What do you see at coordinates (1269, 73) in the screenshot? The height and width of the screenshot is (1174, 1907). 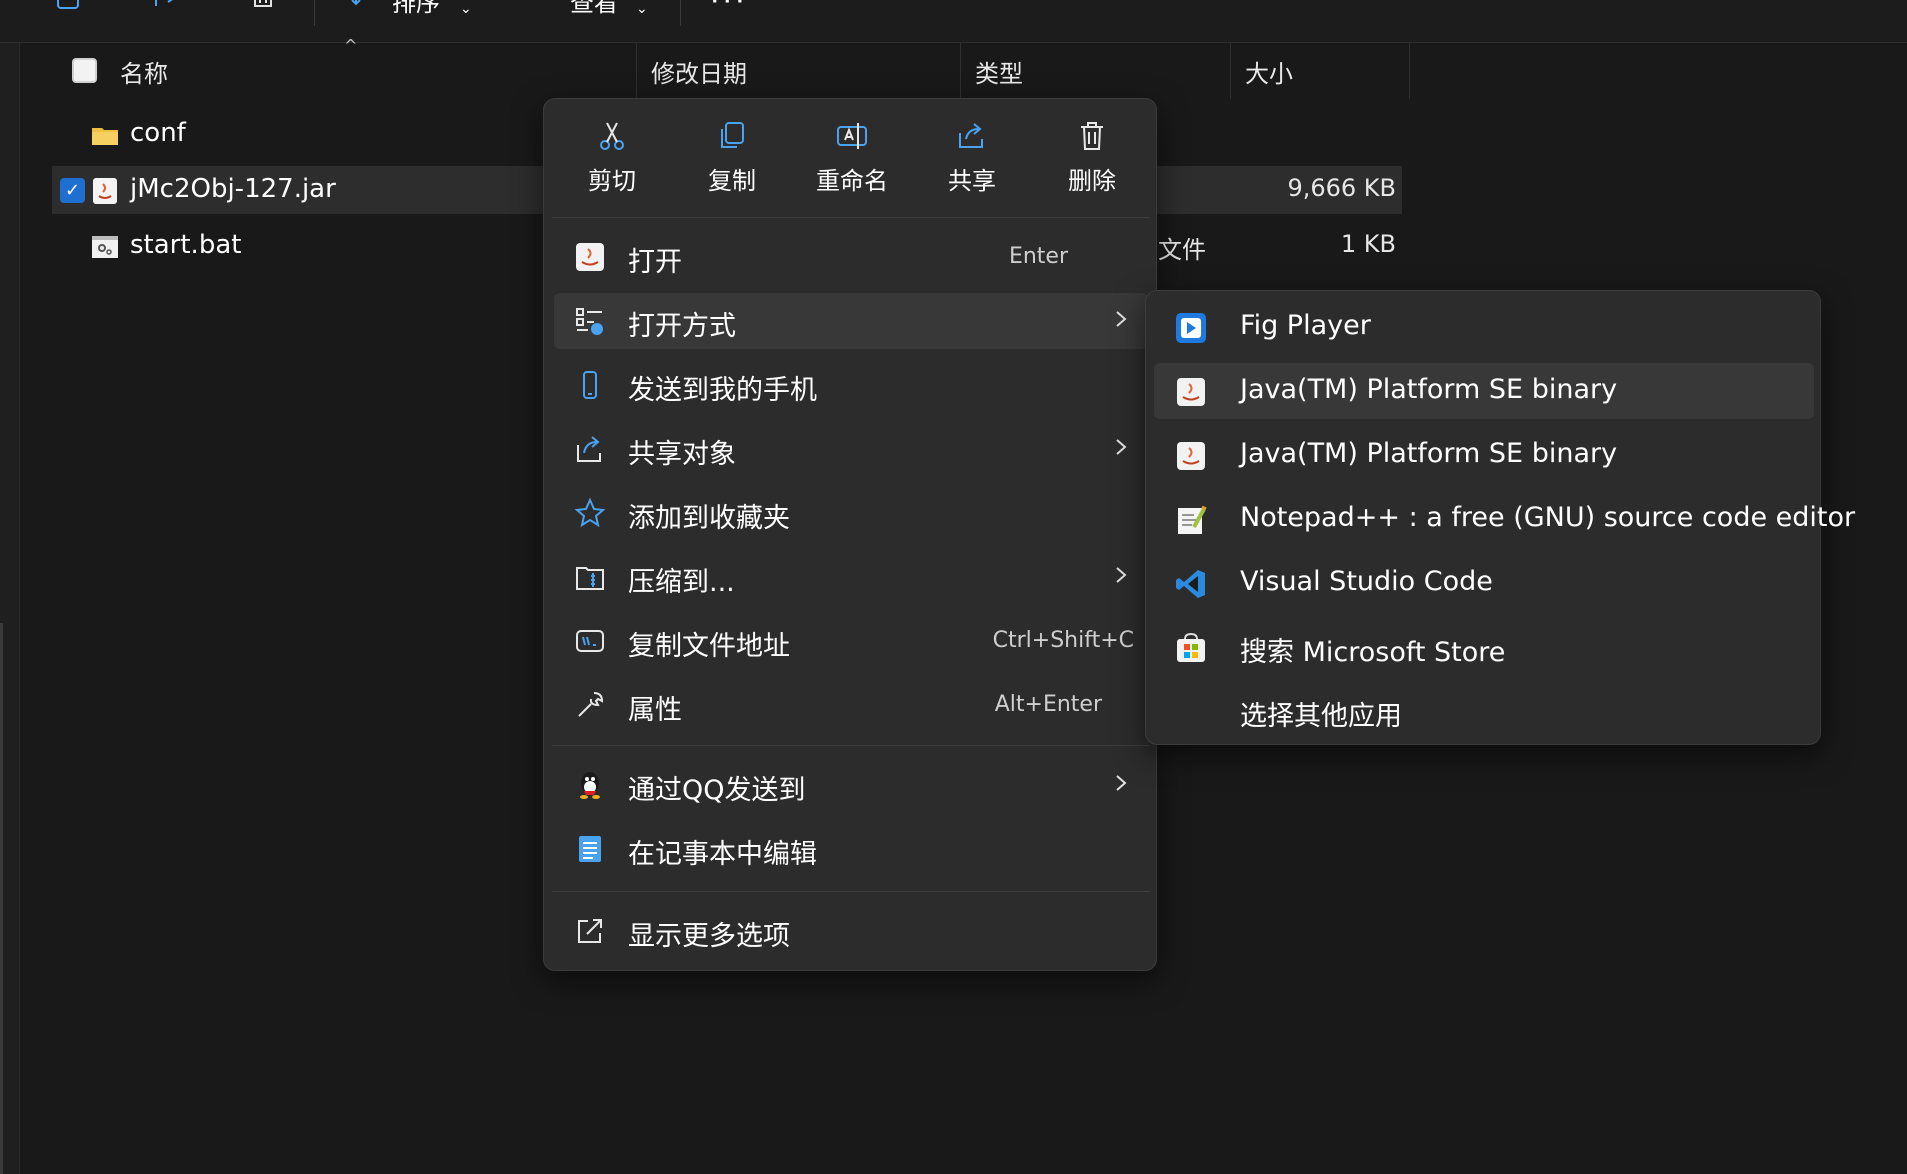 I see `column-header-size-label: 大小` at bounding box center [1269, 73].